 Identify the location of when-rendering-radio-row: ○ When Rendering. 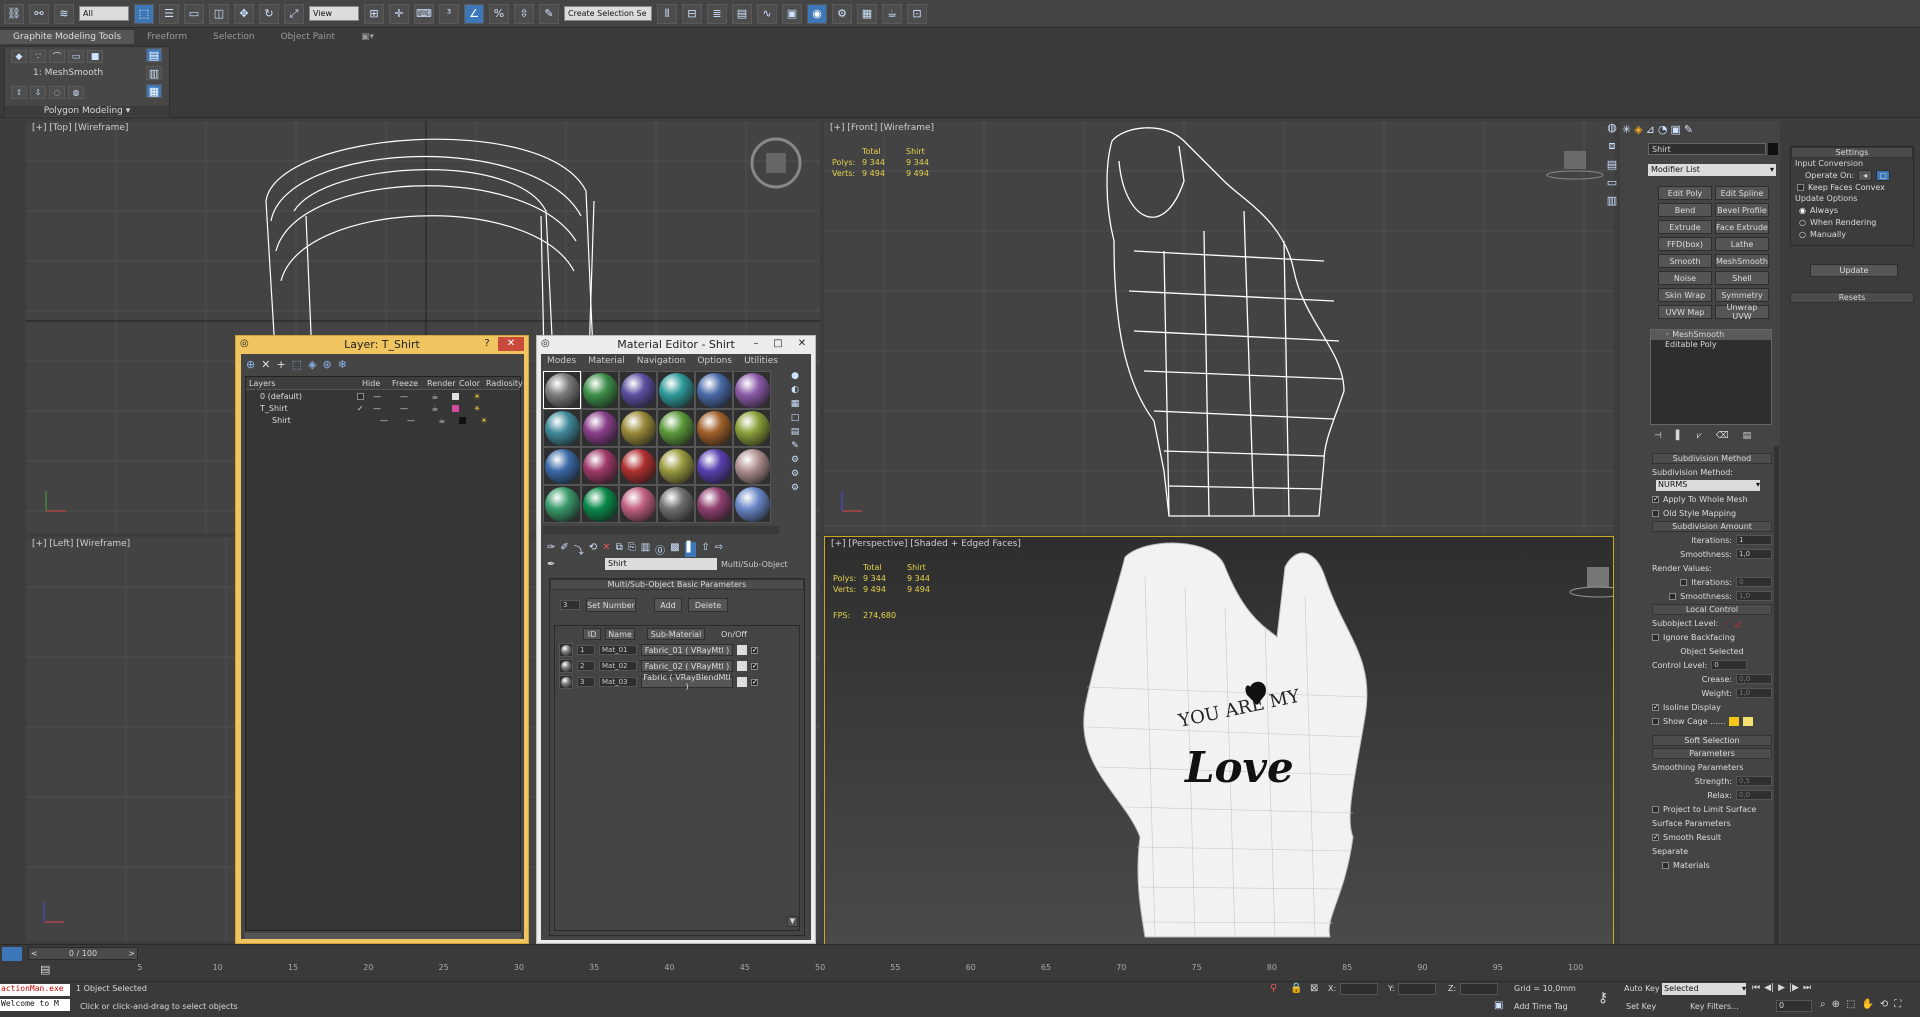
(1852, 222).